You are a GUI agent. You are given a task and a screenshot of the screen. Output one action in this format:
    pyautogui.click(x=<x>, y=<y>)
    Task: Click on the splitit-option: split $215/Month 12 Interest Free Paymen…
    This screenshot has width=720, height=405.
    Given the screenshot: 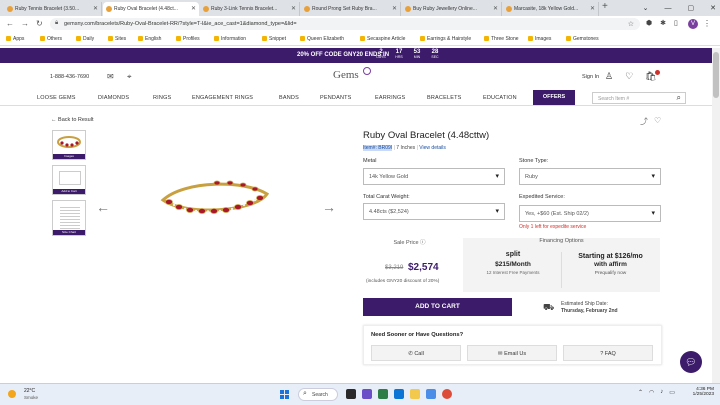 What is the action you would take?
    pyautogui.click(x=513, y=263)
    